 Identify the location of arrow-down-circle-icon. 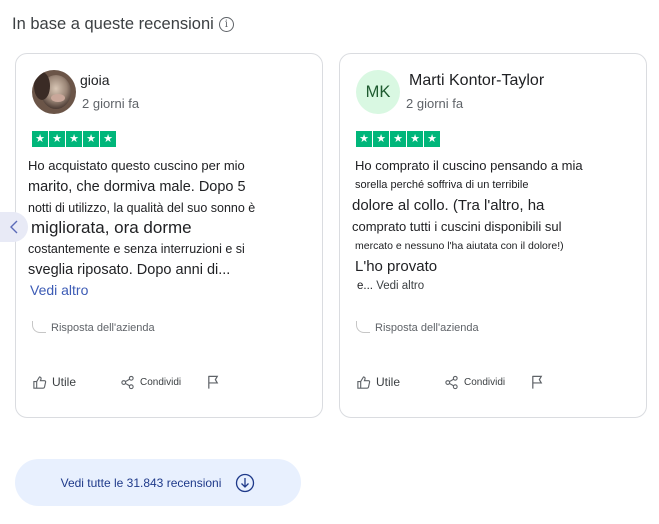
(245, 482).